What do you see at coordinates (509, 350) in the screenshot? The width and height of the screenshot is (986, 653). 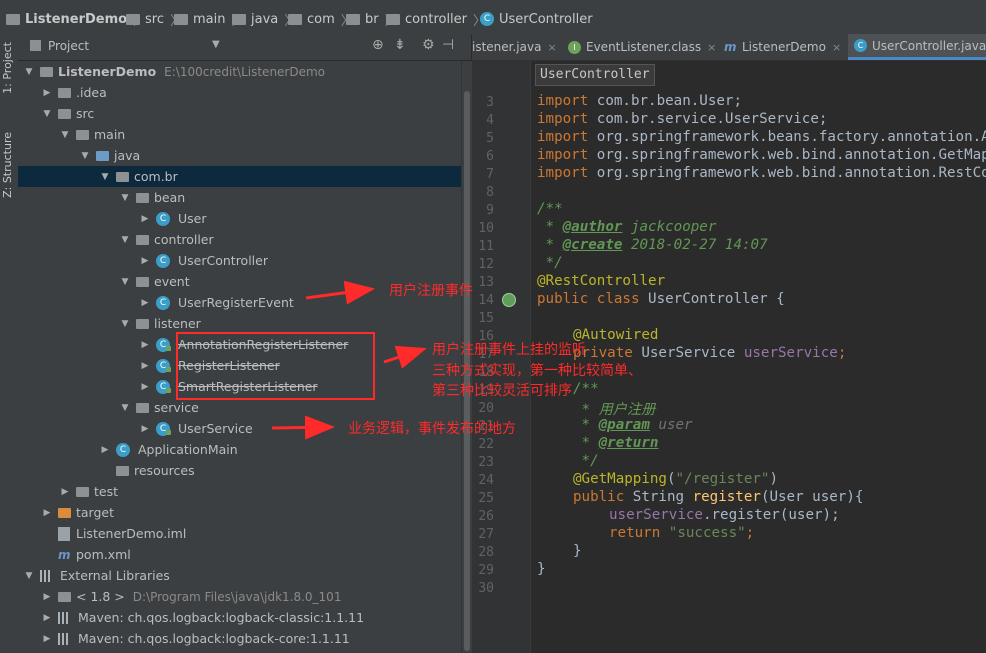 I see `listener-annotation-line-1: 用户注册事件上挂的监听` at bounding box center [509, 350].